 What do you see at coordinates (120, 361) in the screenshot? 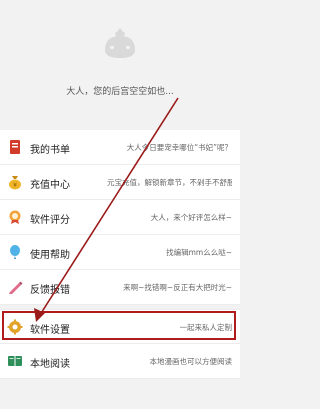
I see `menu-item-local-reading: 本地阅读 本地漫画也可以方便阅读` at bounding box center [120, 361].